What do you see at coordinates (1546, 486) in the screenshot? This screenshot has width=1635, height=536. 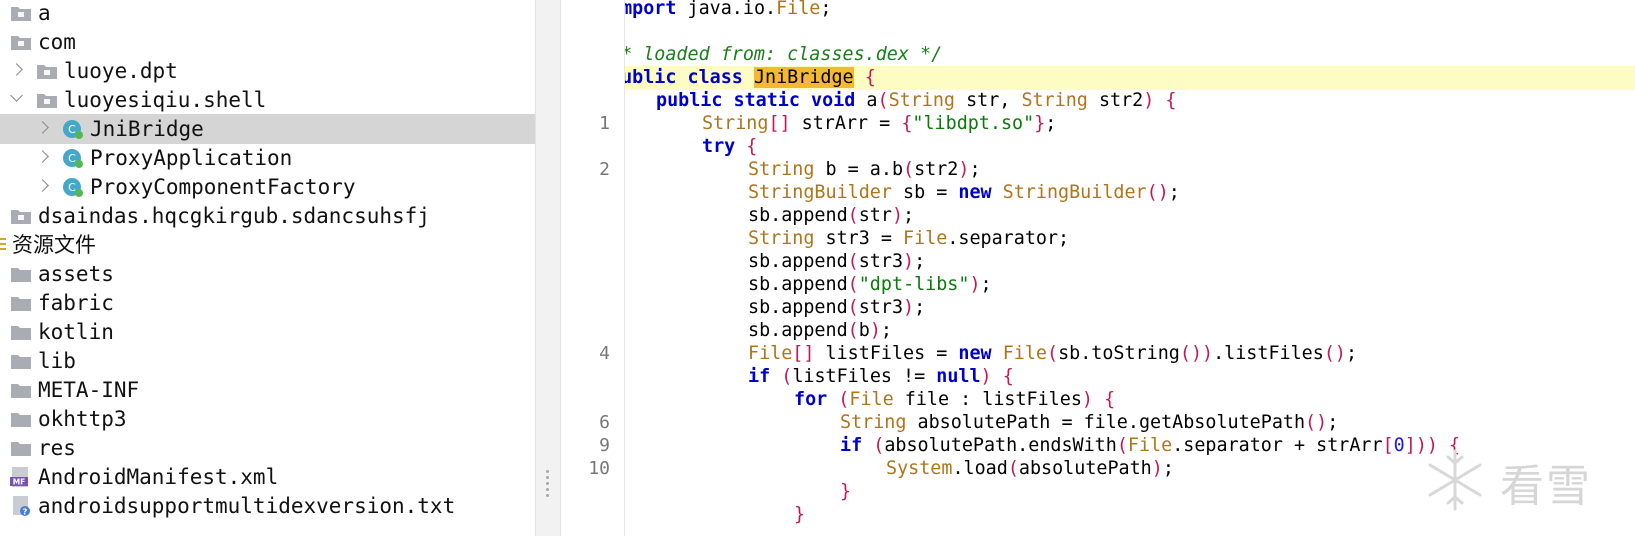 I see `watermark-text: 看雪` at bounding box center [1546, 486].